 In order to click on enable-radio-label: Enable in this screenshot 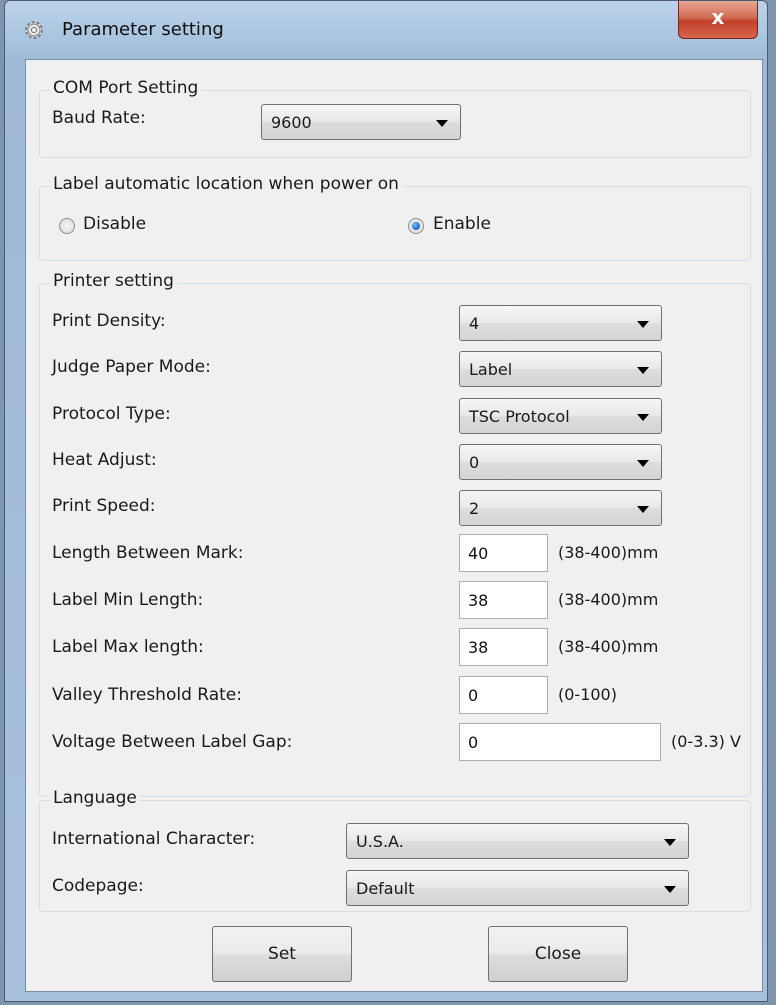, I will do `click(462, 224)`.